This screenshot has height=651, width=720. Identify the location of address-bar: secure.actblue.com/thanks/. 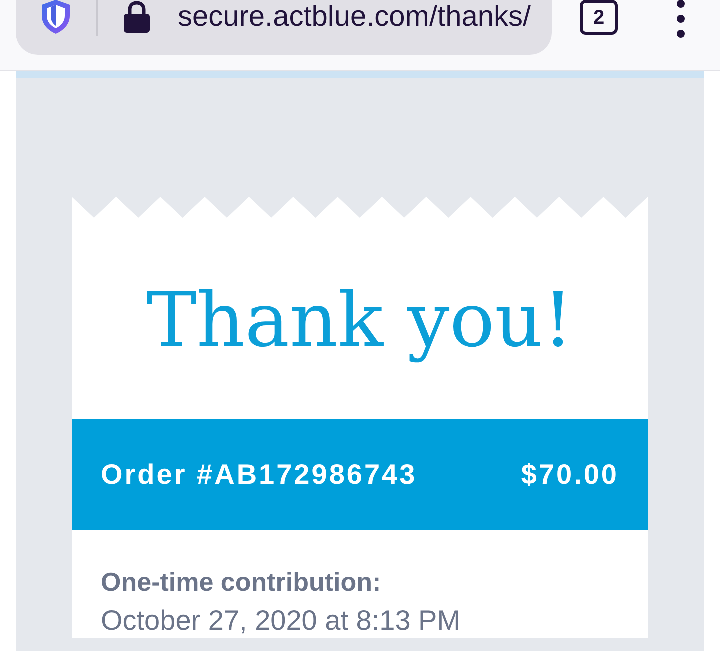
(284, 27).